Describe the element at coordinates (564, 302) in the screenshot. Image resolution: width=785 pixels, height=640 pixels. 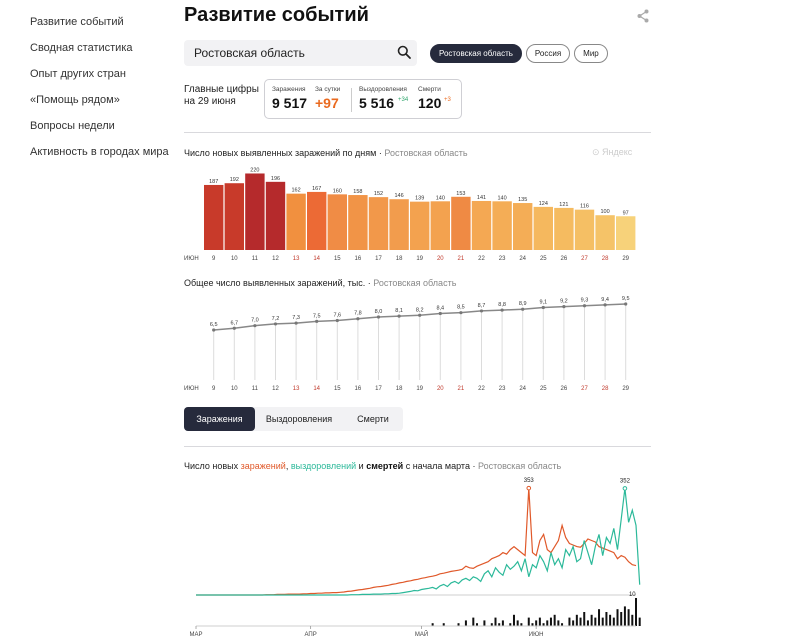
I see `point-value-label: 9,2` at that location.